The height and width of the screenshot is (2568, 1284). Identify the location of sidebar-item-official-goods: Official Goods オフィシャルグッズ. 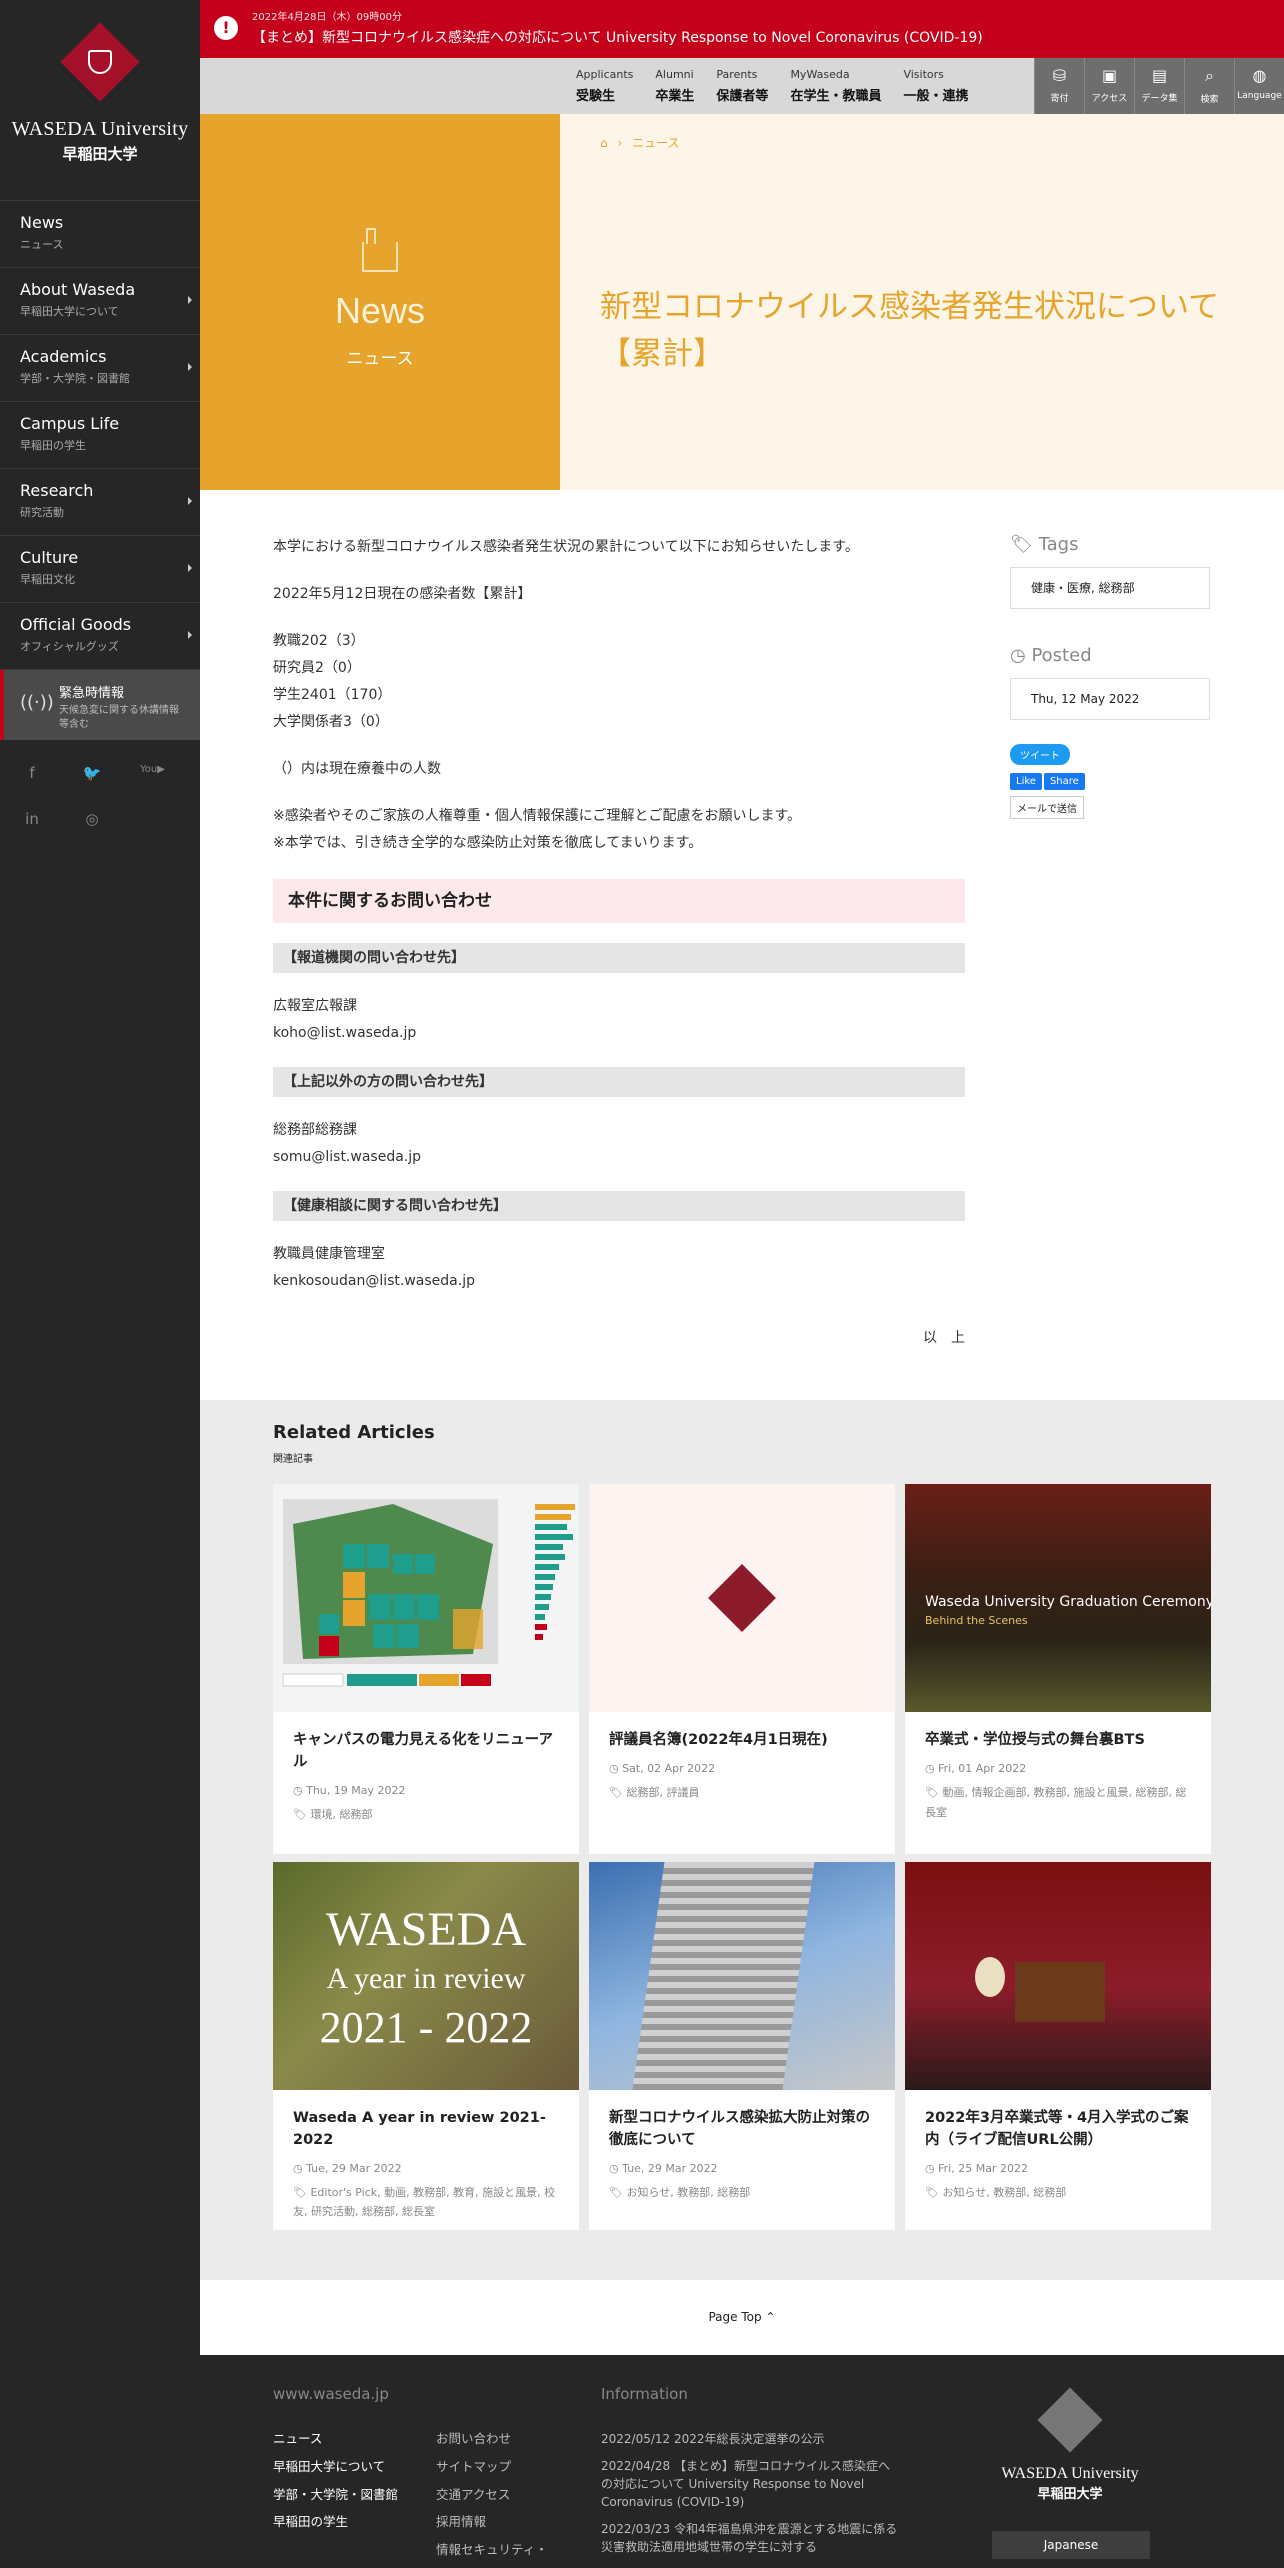
(100, 636).